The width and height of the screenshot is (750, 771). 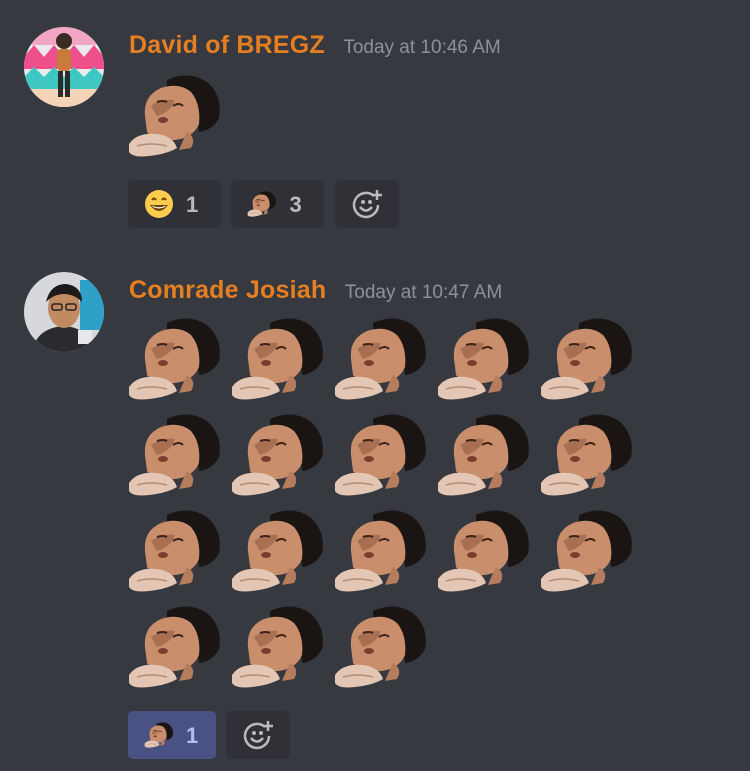 I want to click on reaction-sleeping-face: 3, so click(x=278, y=204).